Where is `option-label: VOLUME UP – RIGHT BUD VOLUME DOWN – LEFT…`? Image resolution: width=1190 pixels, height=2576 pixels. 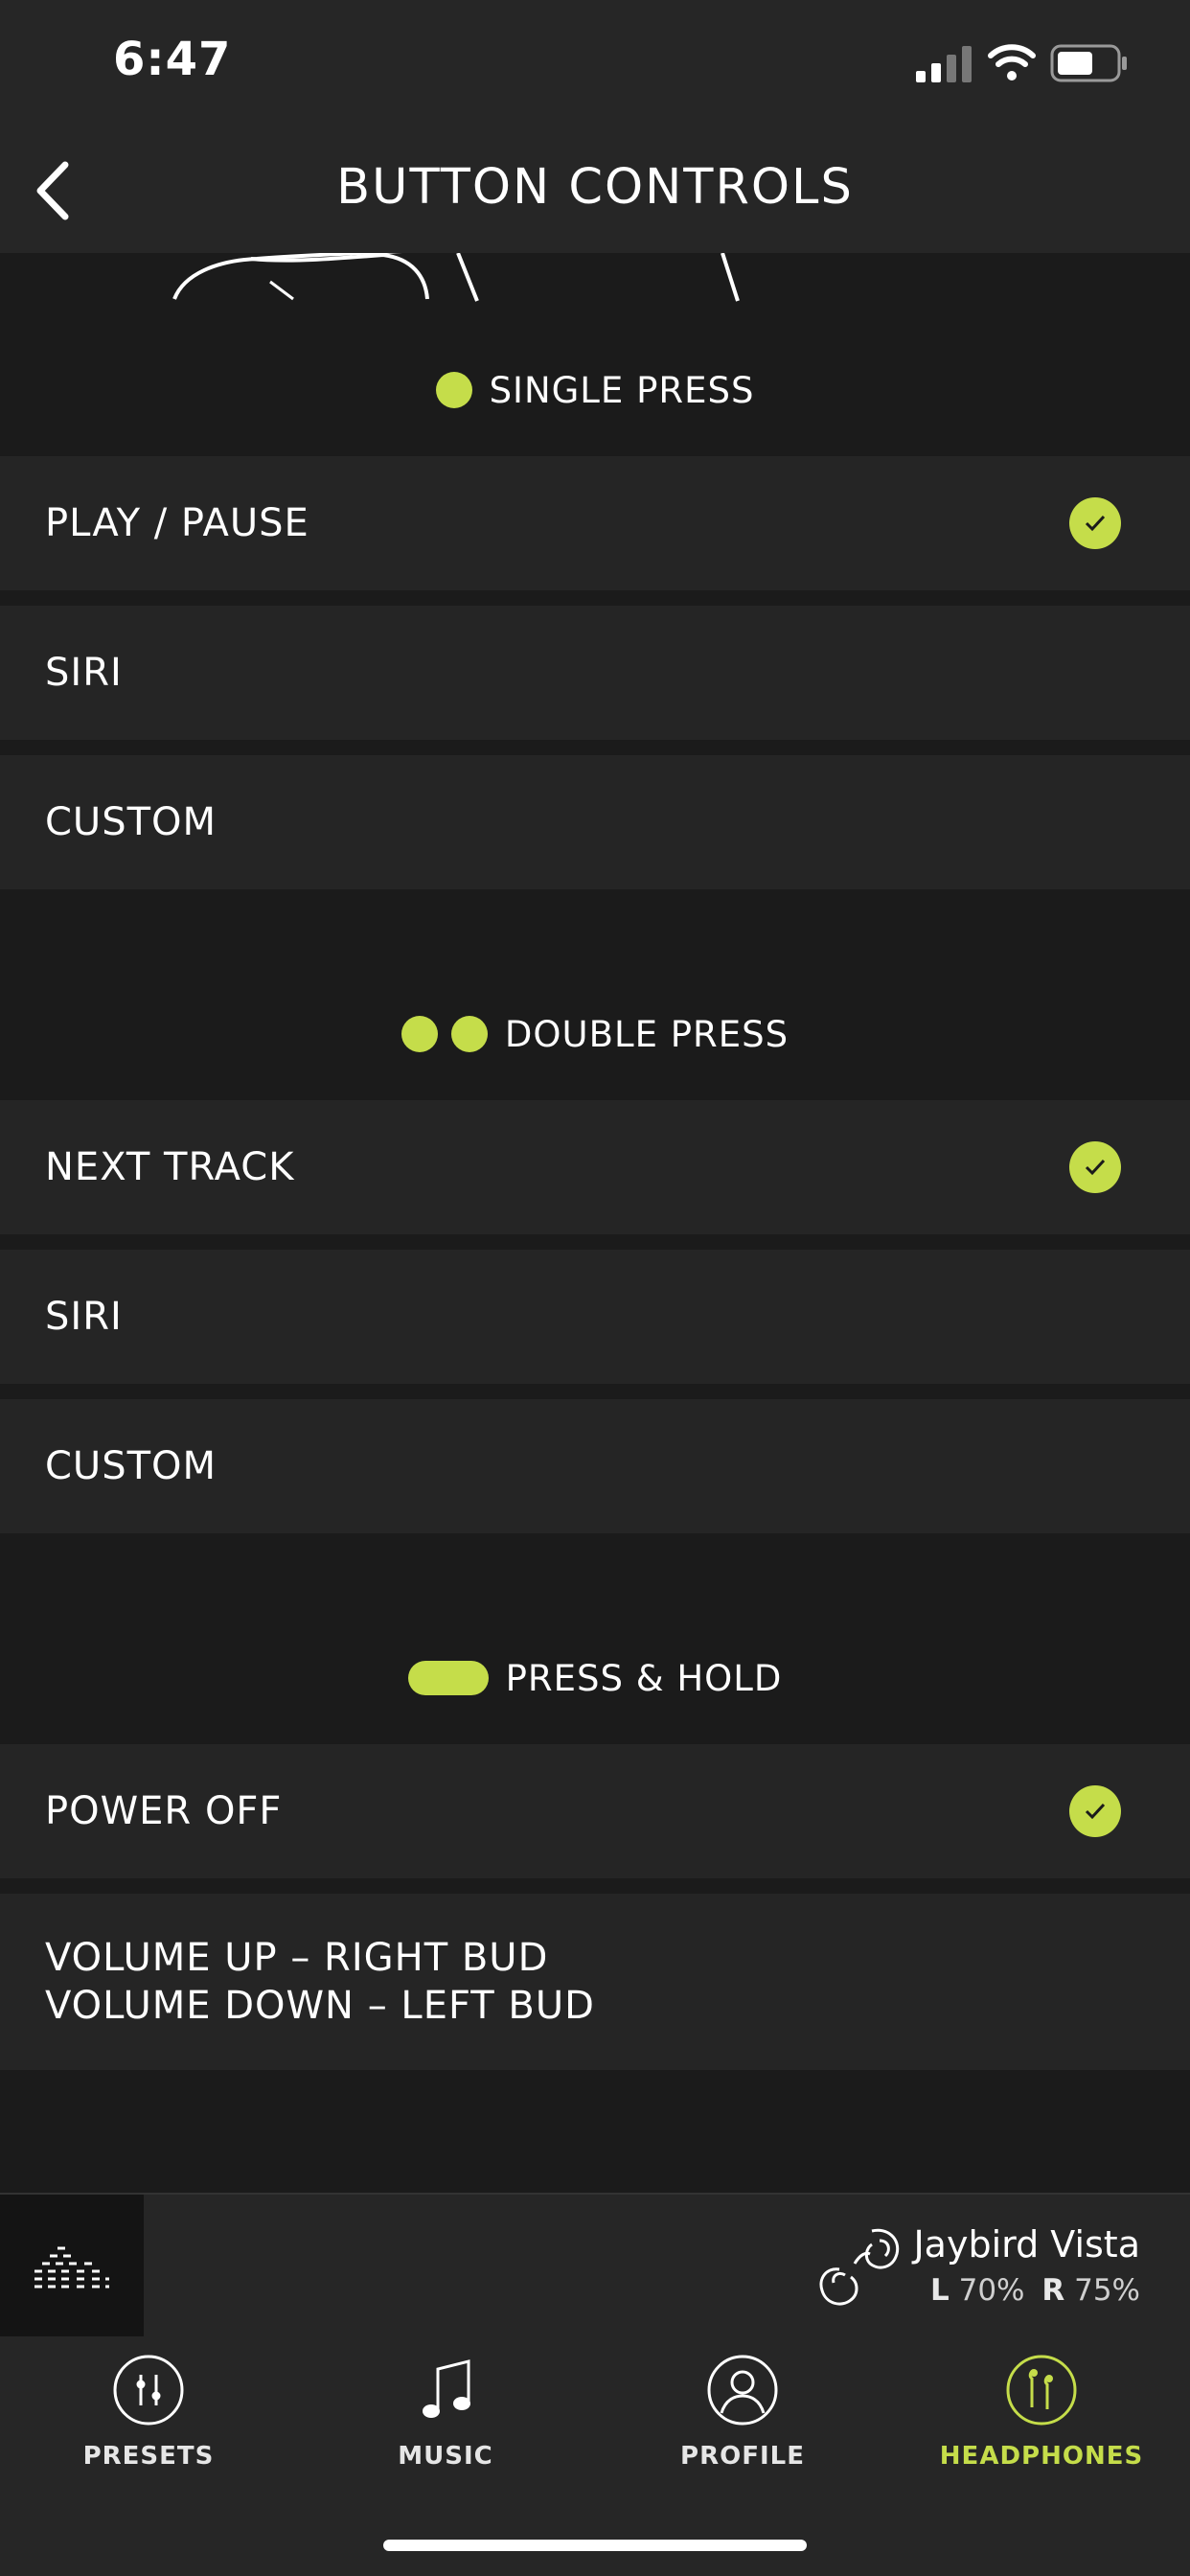
option-label: VOLUME UP – RIGHT BUD VOLUME DOWN – LEFT… is located at coordinates (320, 1982).